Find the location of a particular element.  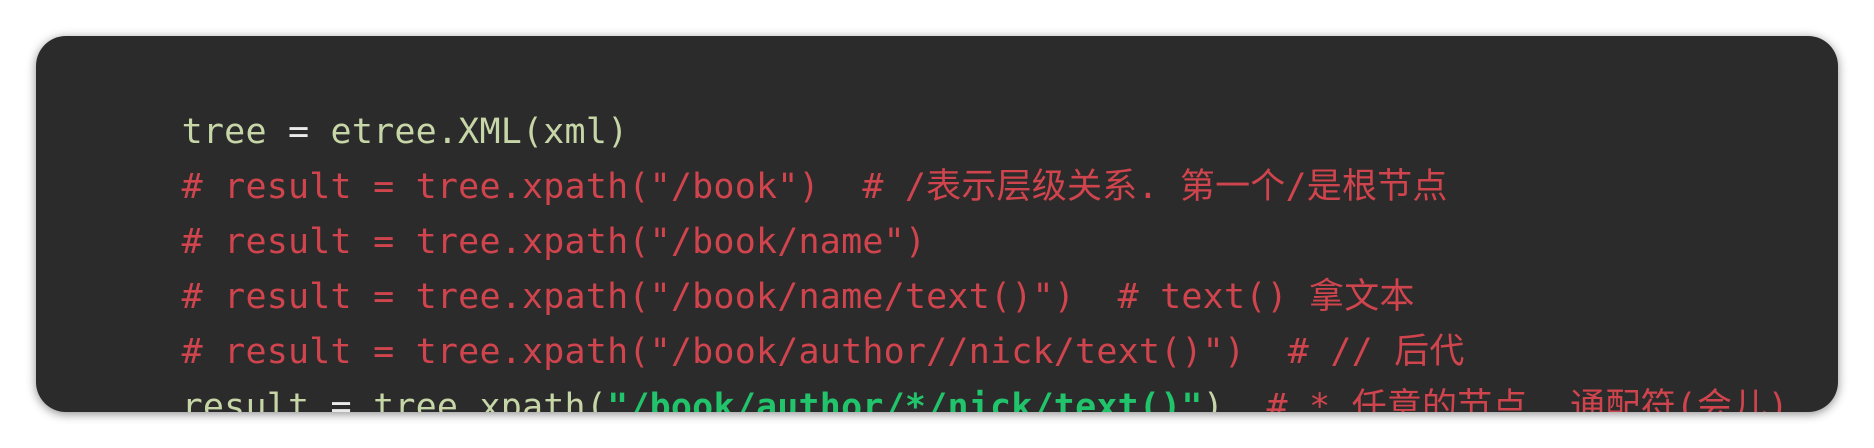

code-token: etree.XML(xml) is located at coordinates (469, 132).